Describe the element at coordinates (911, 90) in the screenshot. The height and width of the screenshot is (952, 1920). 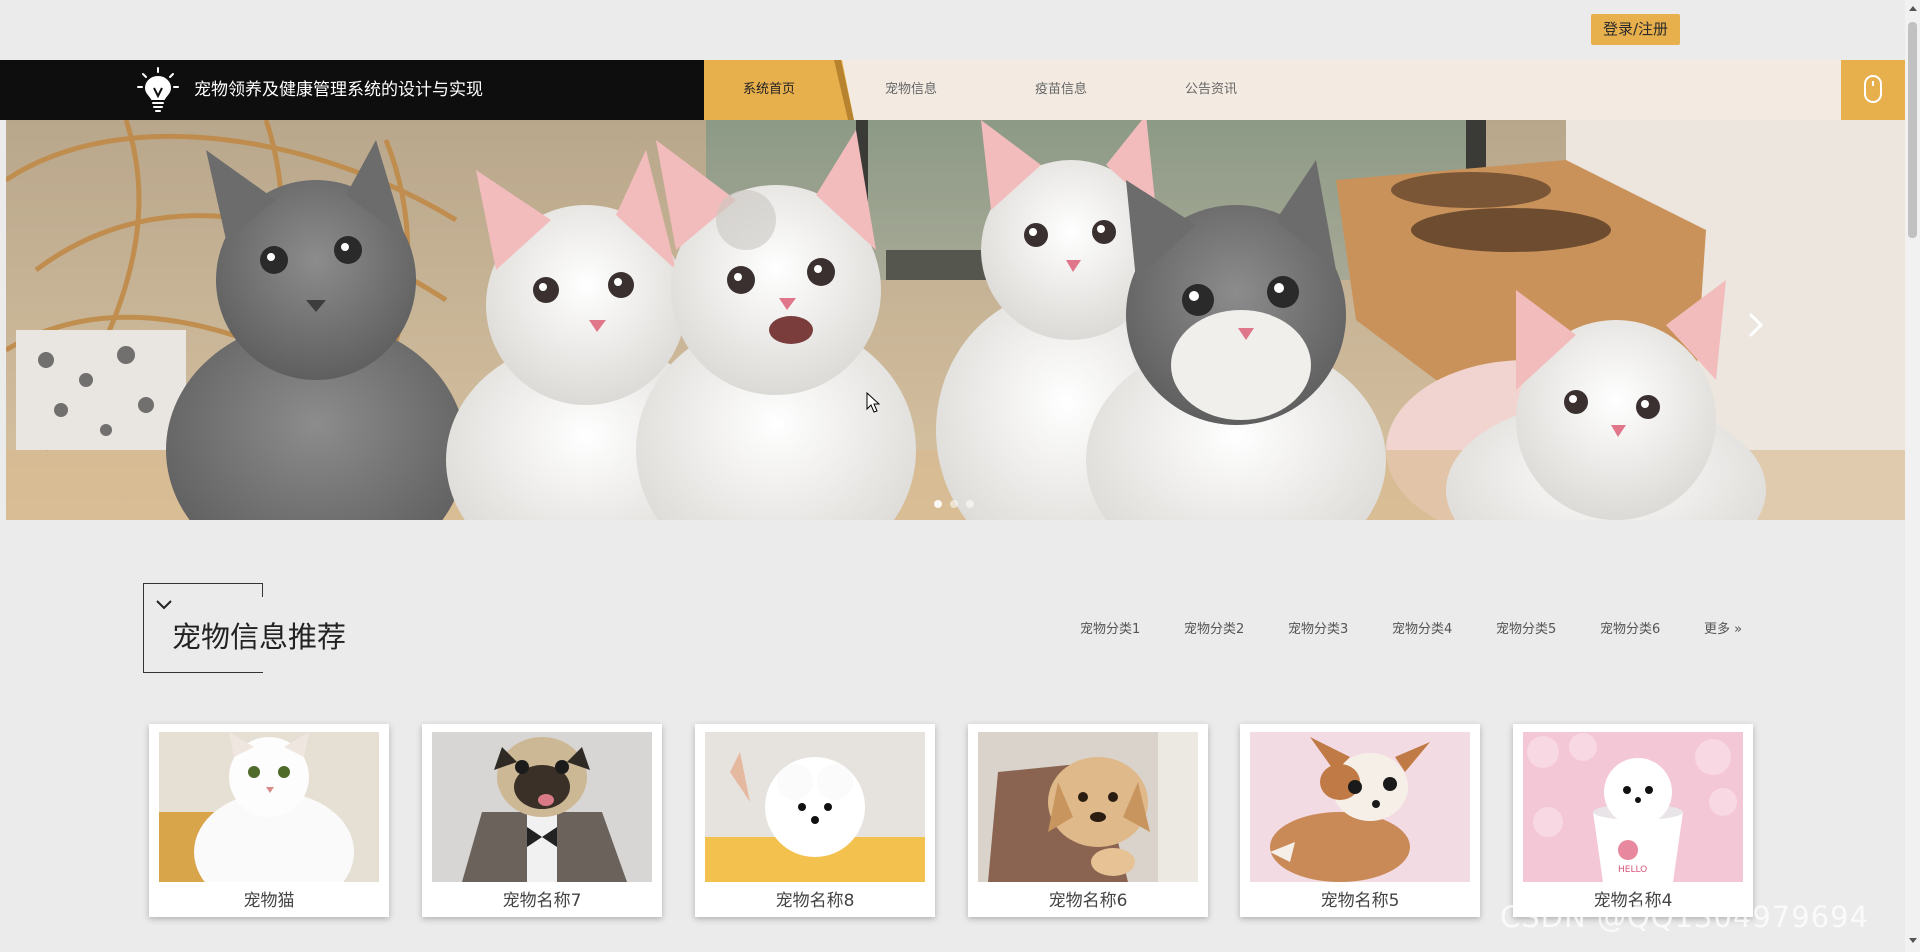
I see `nav-item-pet-info: 宠物信息` at that location.